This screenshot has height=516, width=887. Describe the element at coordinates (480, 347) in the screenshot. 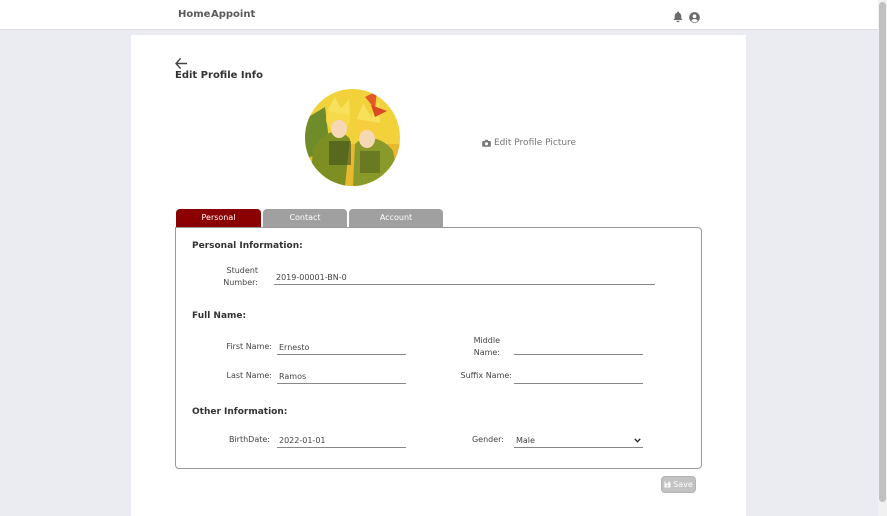

I see `middle-name-label: Middle Name:` at that location.